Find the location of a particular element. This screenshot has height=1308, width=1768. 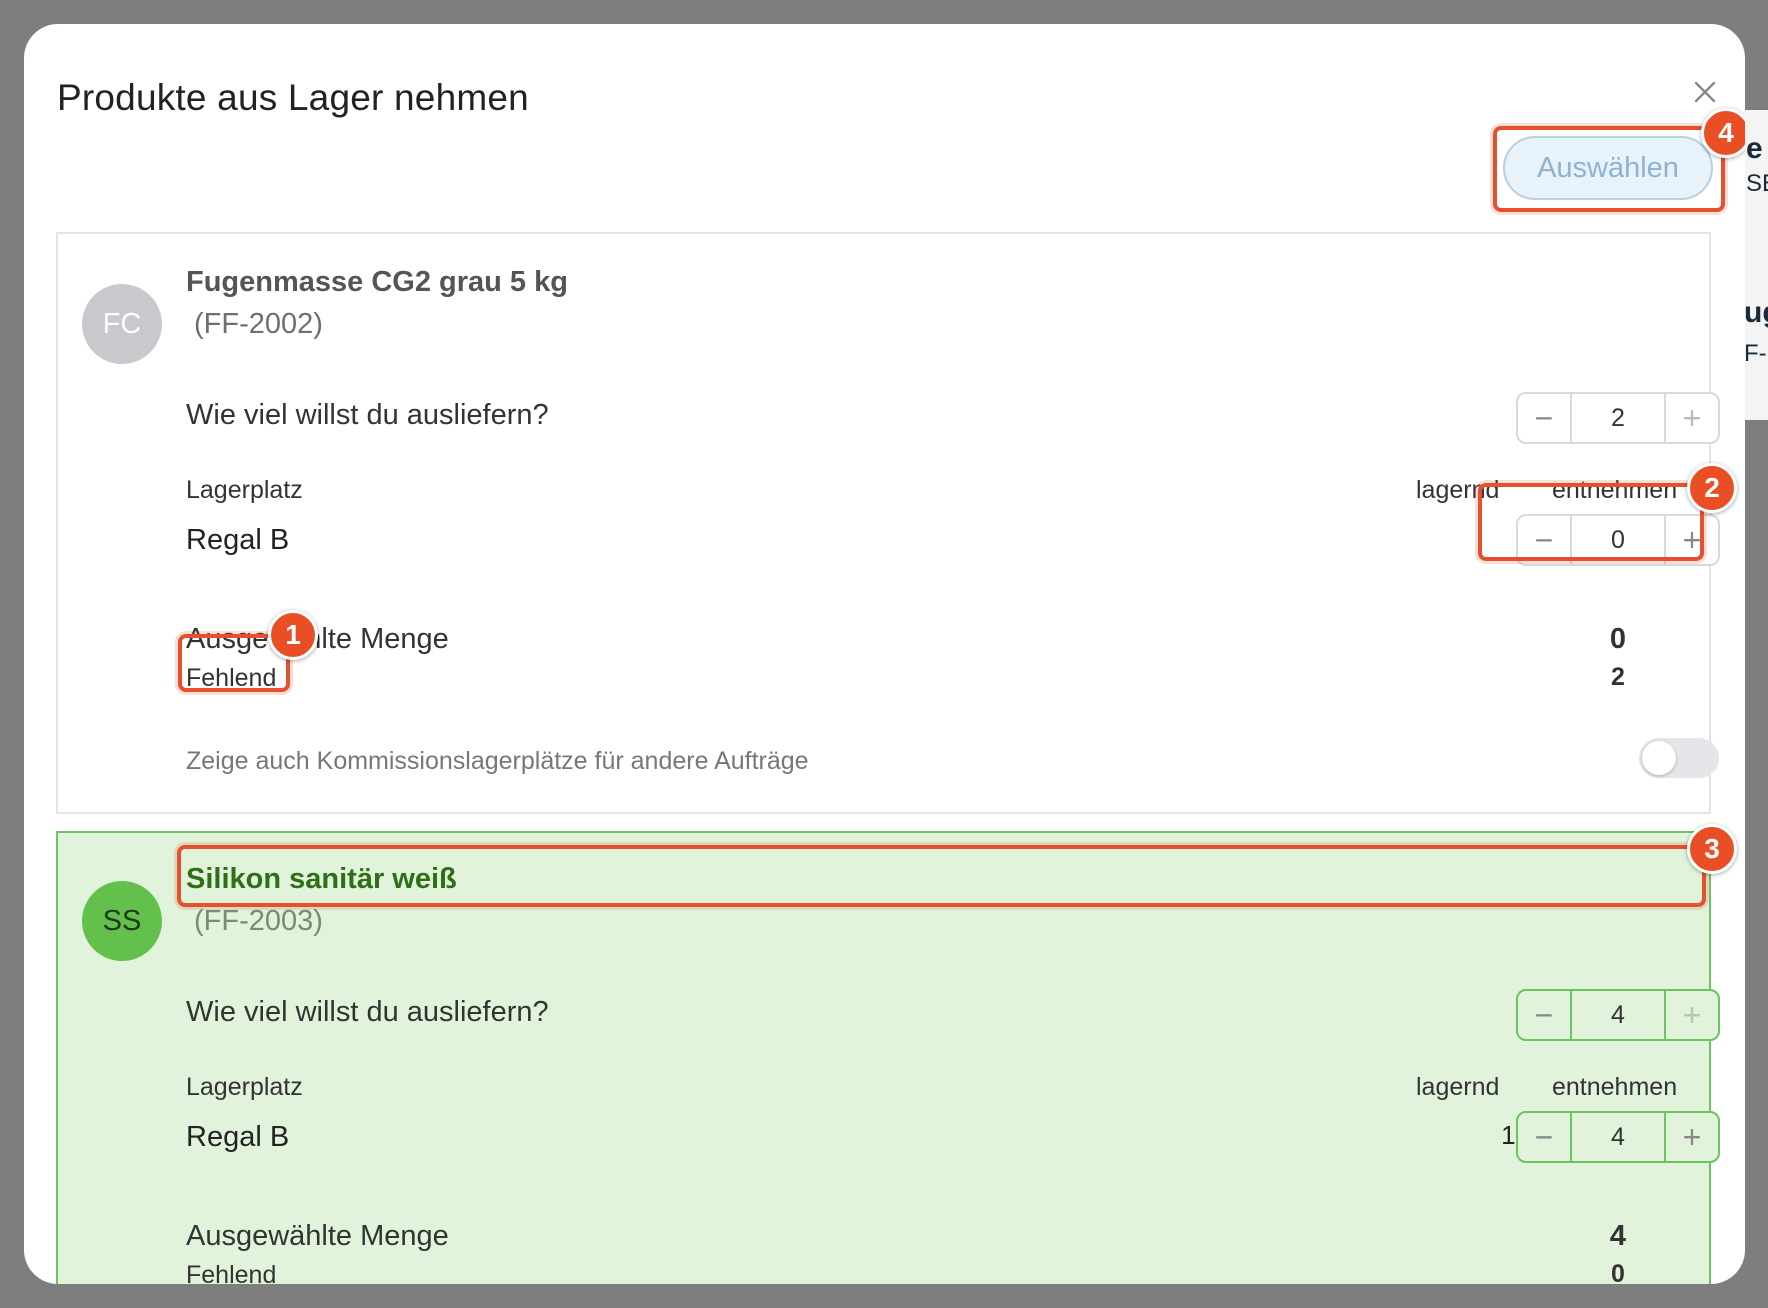

product-sku: (FF-2003) is located at coordinates (258, 921).